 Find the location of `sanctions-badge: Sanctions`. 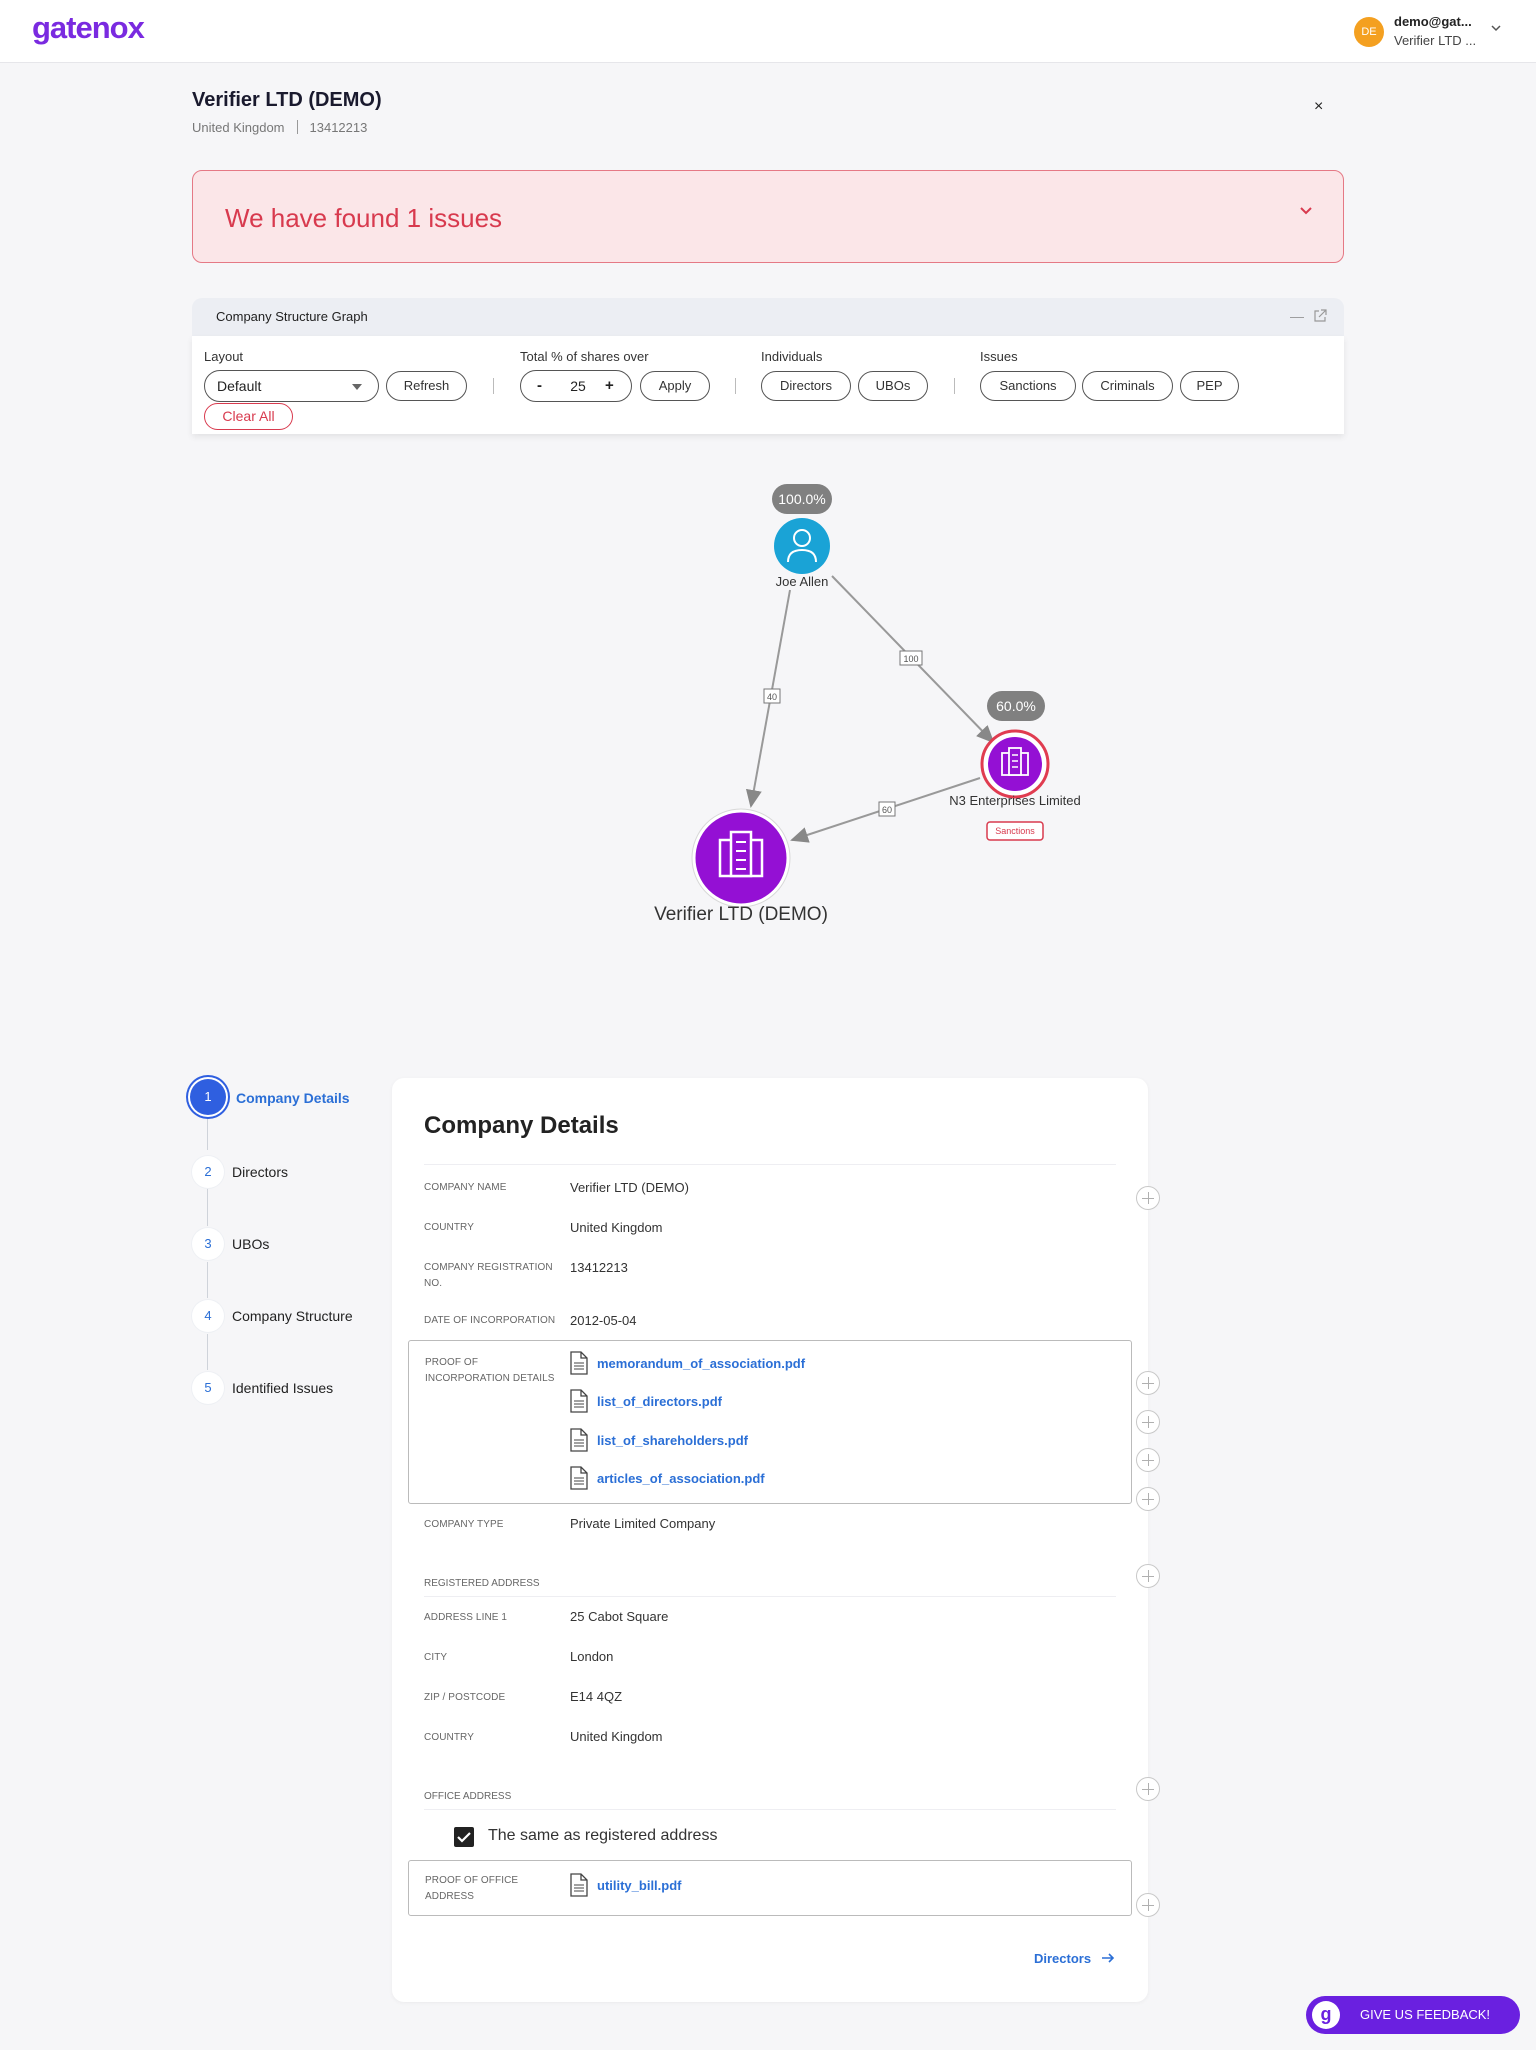

sanctions-badge: Sanctions is located at coordinates (1015, 831).